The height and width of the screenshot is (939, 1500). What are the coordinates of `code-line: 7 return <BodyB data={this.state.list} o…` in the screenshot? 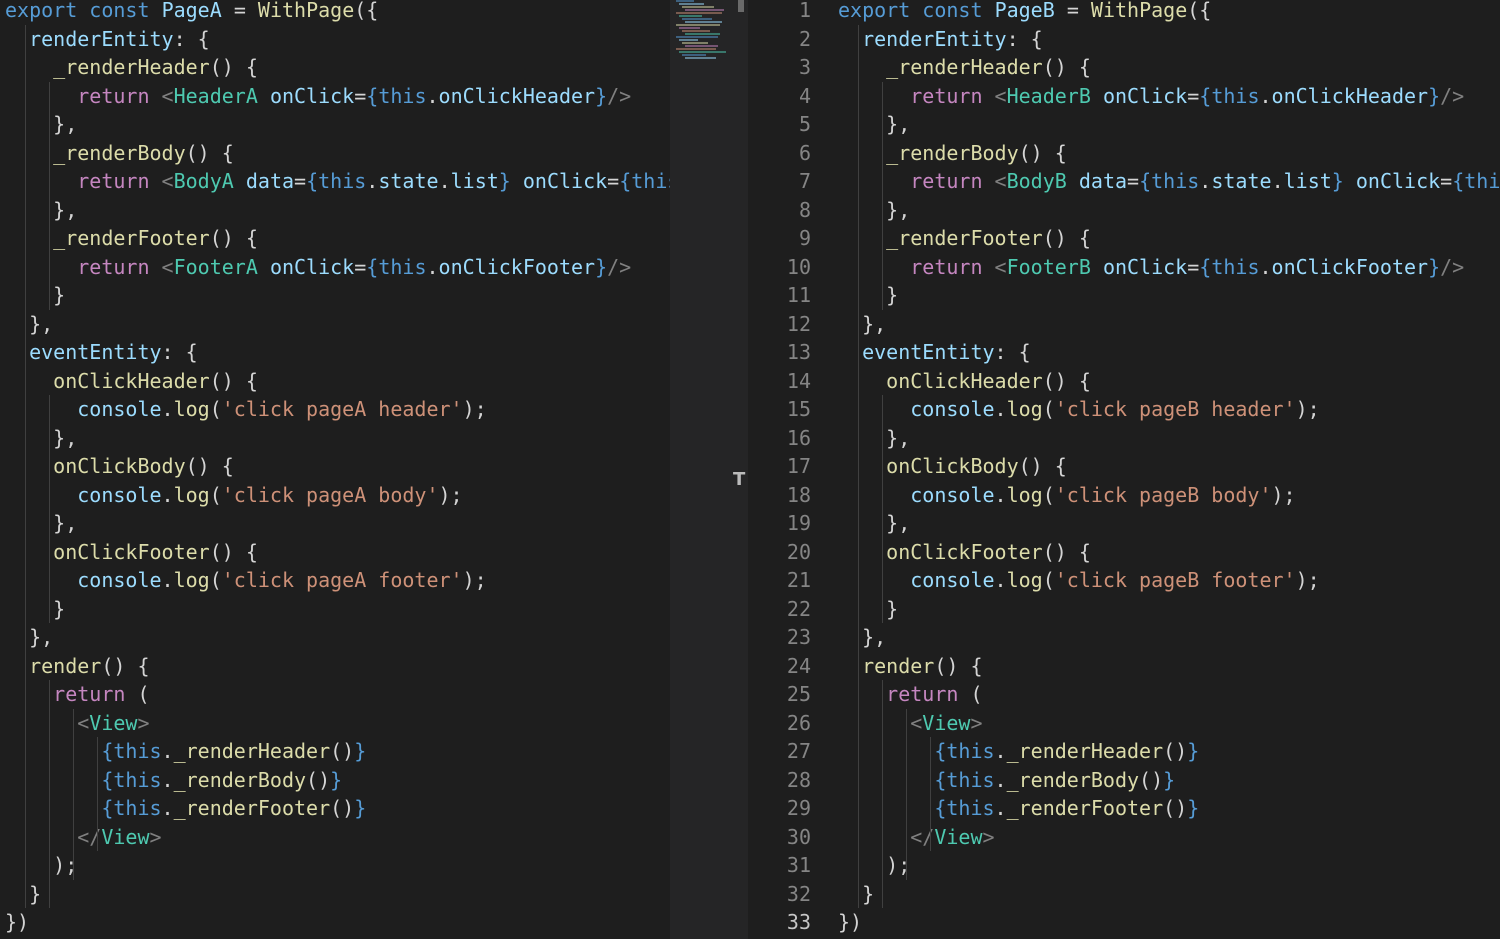 It's located at (1124, 181).